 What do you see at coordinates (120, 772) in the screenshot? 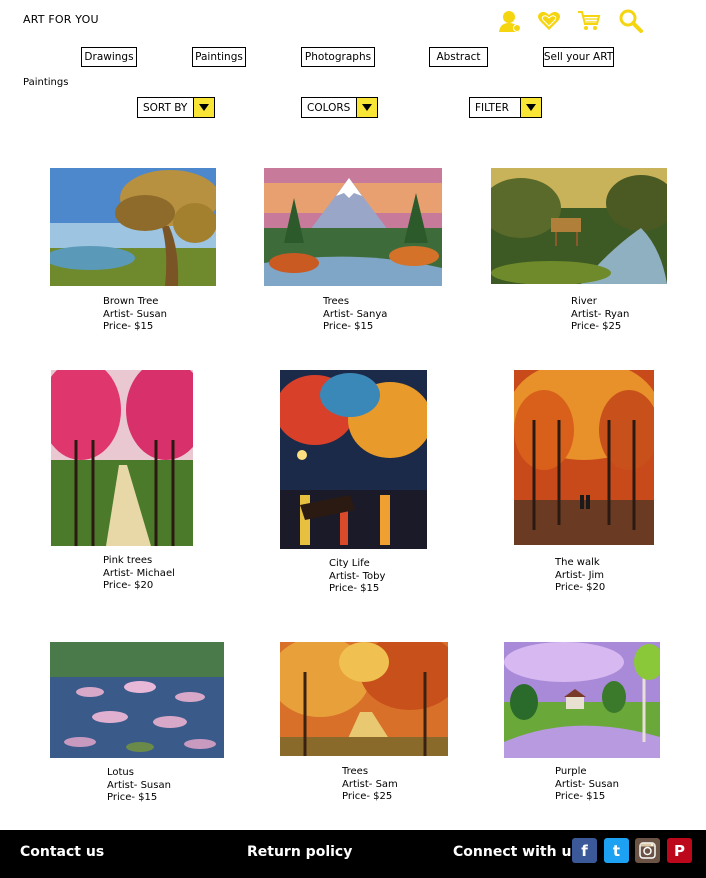
I see `product-title: Lotus` at bounding box center [120, 772].